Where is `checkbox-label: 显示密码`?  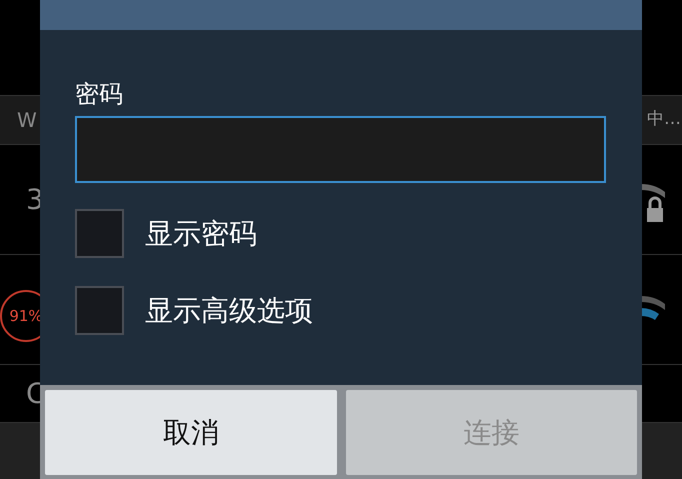 checkbox-label: 显示密码 is located at coordinates (201, 234).